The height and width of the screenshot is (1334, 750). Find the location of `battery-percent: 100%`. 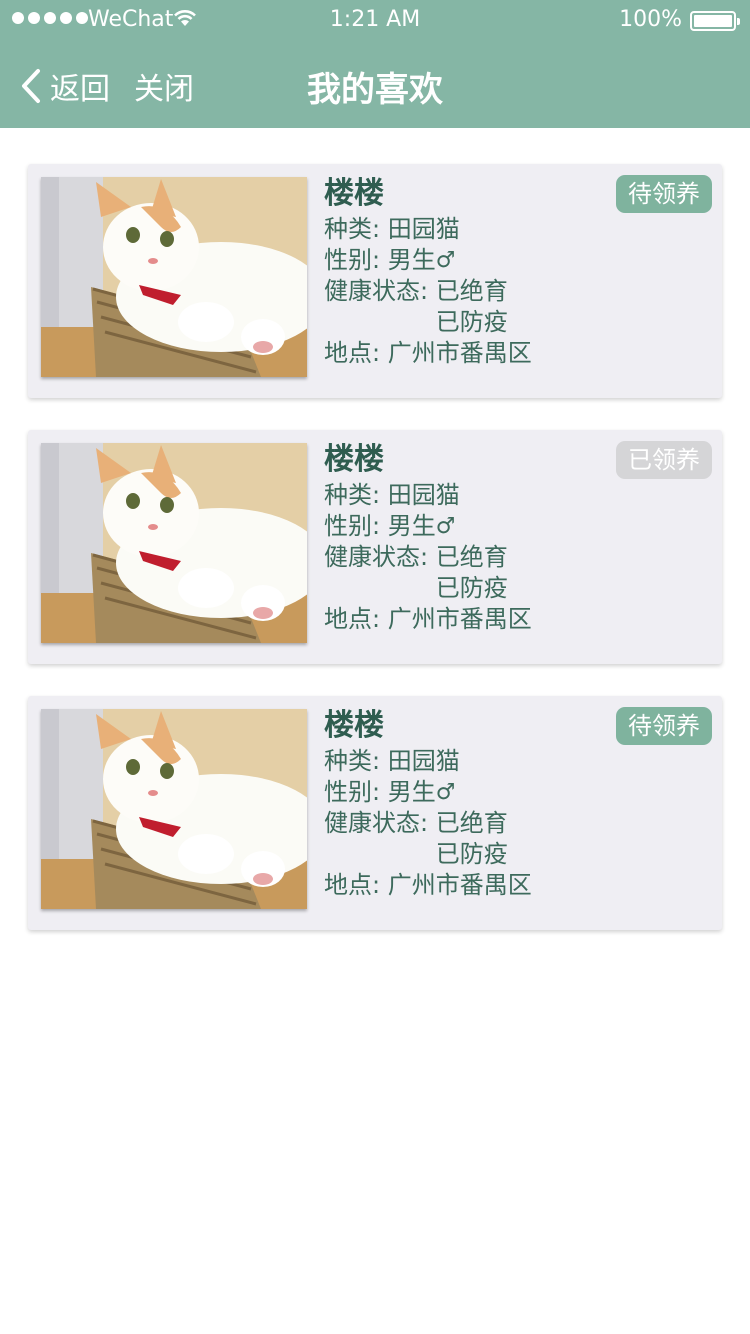

battery-percent: 100% is located at coordinates (650, 19).